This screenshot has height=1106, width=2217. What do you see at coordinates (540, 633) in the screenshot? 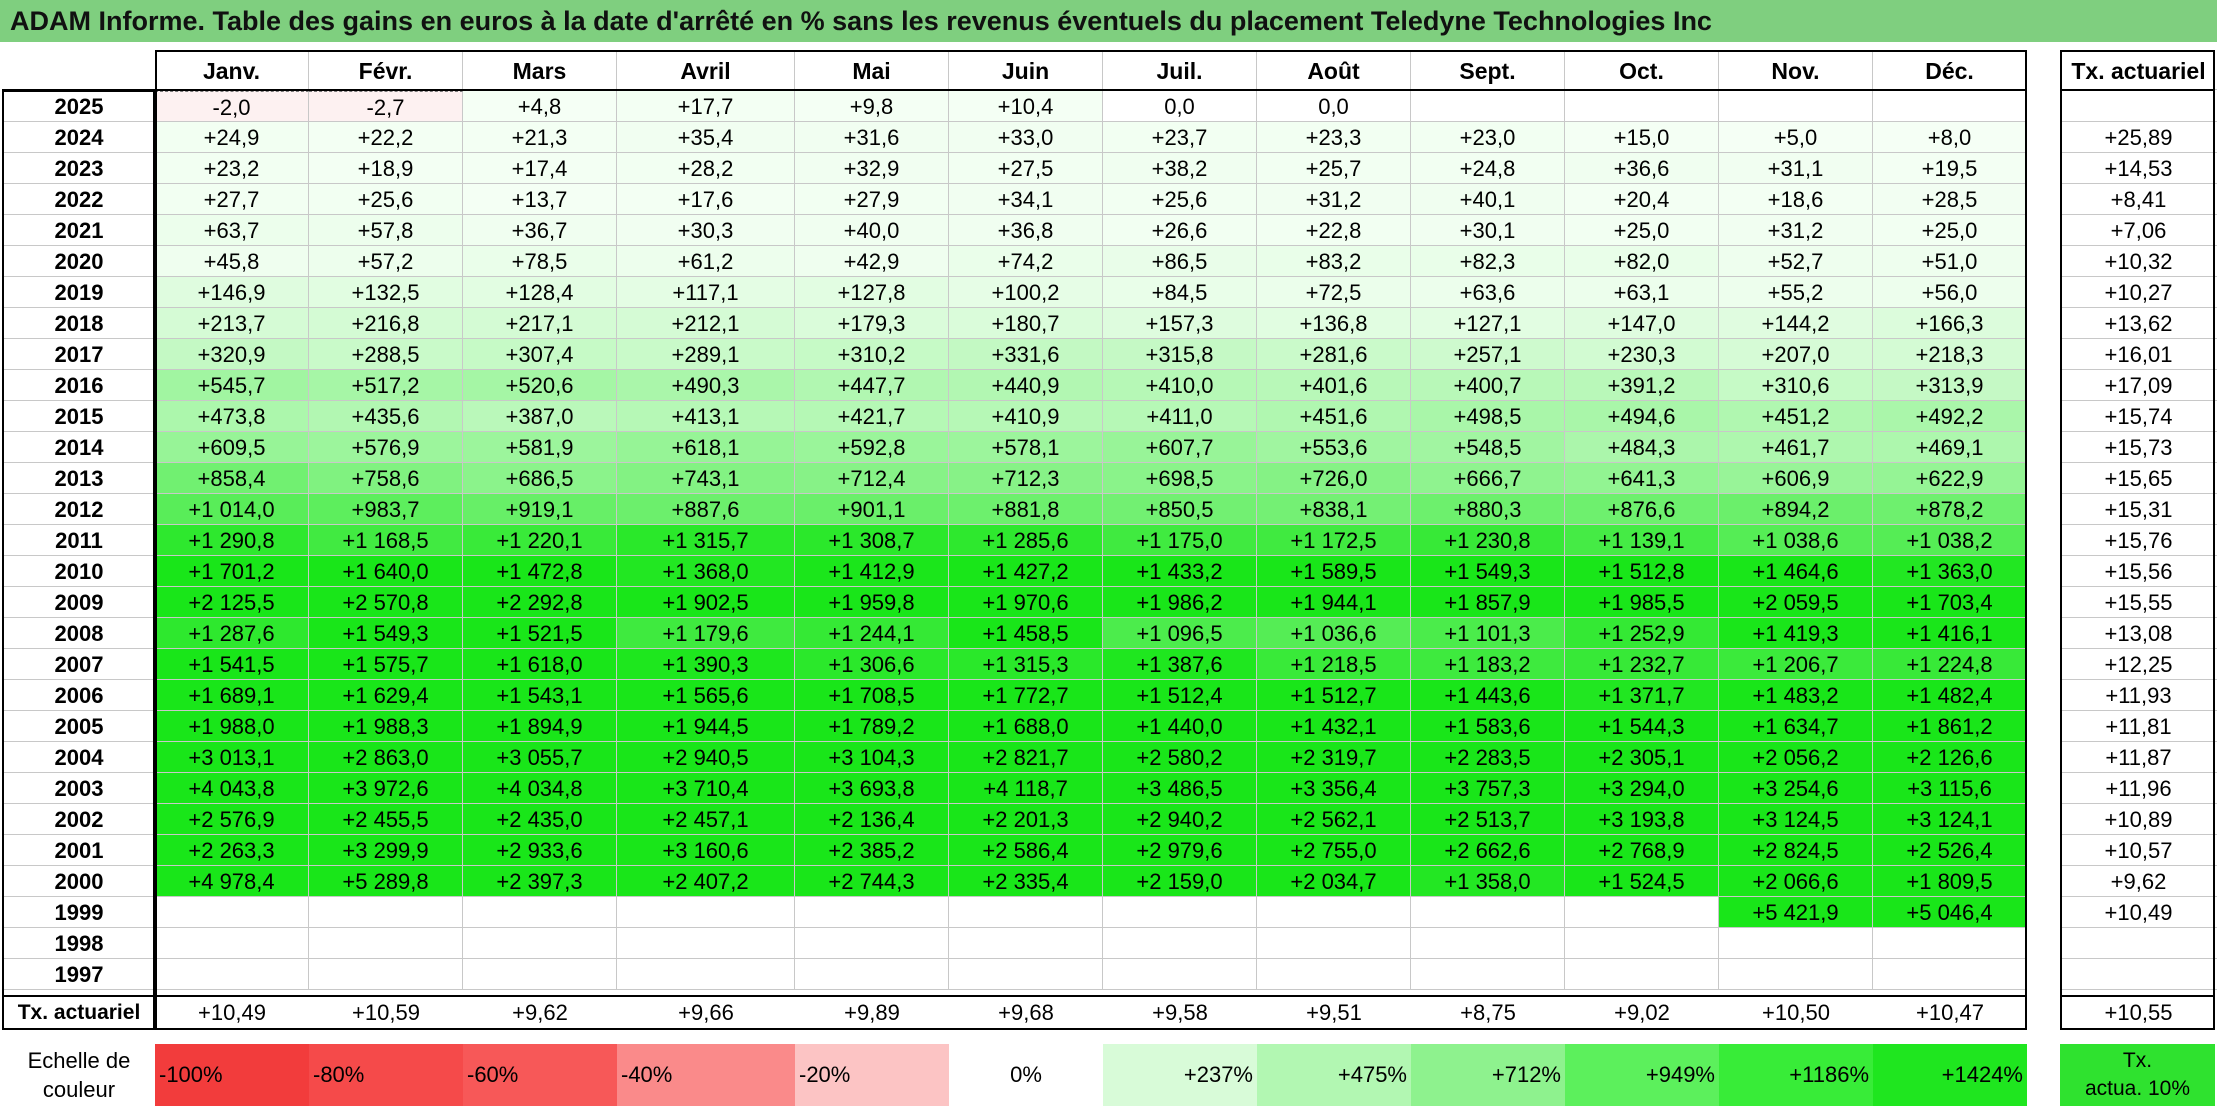
I see `table-cell: +1 521,5` at bounding box center [540, 633].